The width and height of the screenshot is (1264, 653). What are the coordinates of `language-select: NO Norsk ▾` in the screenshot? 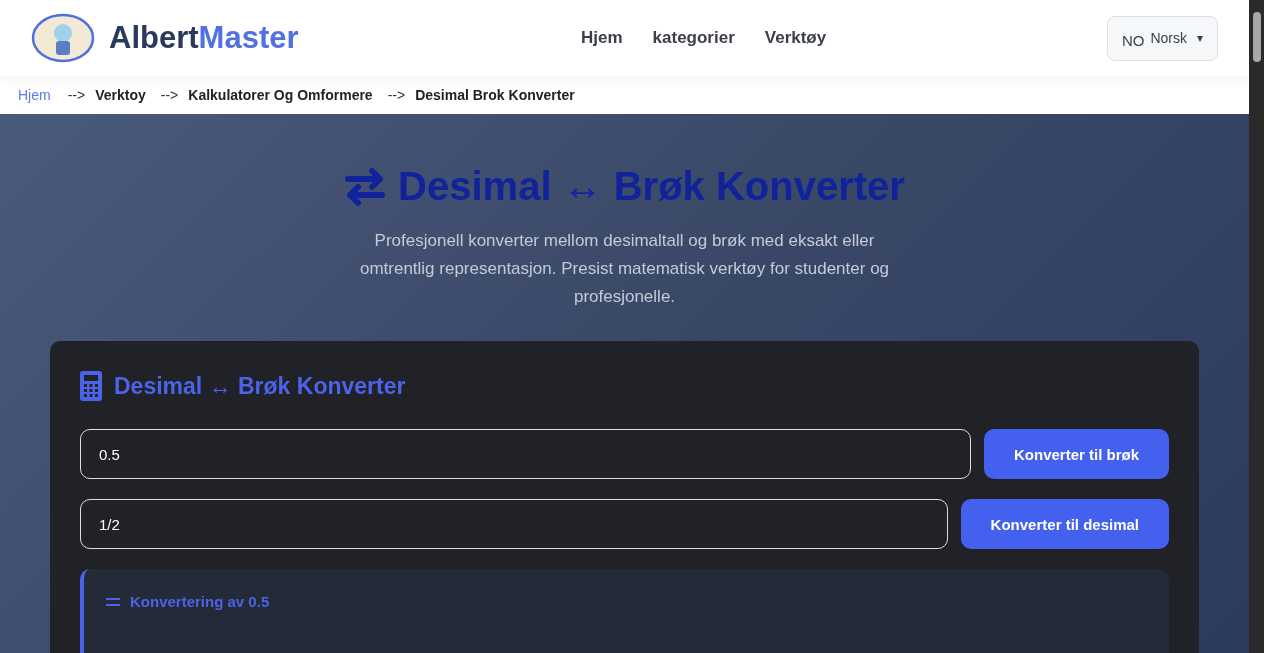 It's located at (1162, 38).